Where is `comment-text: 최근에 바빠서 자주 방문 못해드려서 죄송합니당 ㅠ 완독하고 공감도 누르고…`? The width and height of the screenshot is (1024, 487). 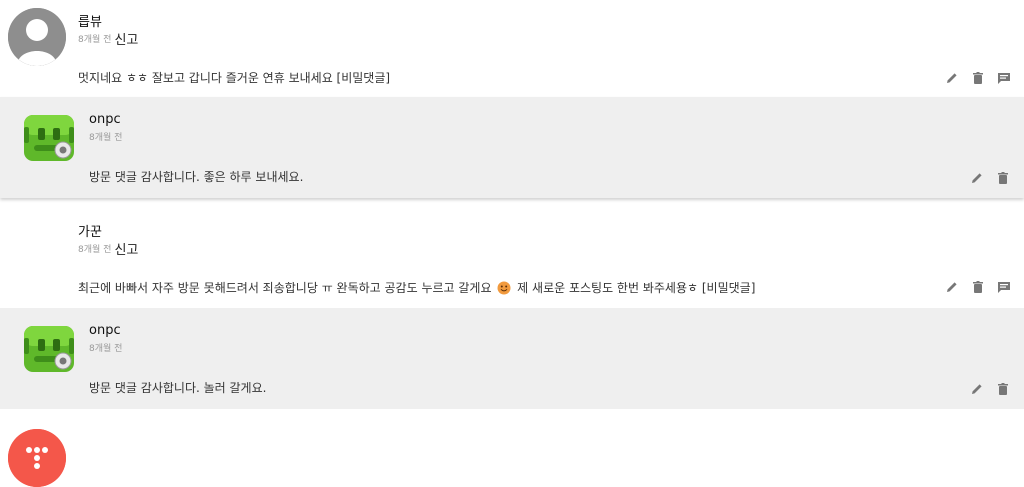
comment-text: 최근에 바빠서 자주 방문 못해드려서 죄송합니당 ㅠ 완독하고 공감도 누르고… is located at coordinates (416, 287).